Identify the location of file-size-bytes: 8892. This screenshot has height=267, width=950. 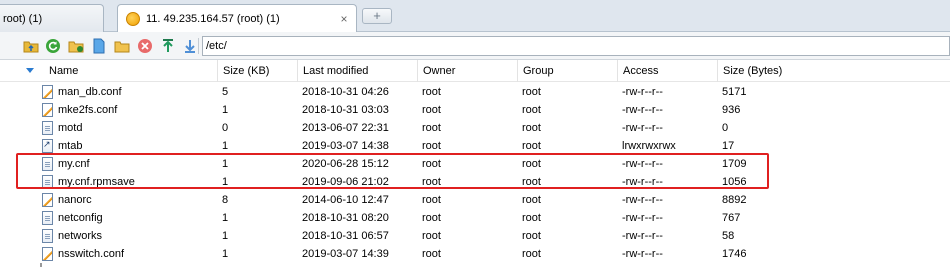
(734, 200).